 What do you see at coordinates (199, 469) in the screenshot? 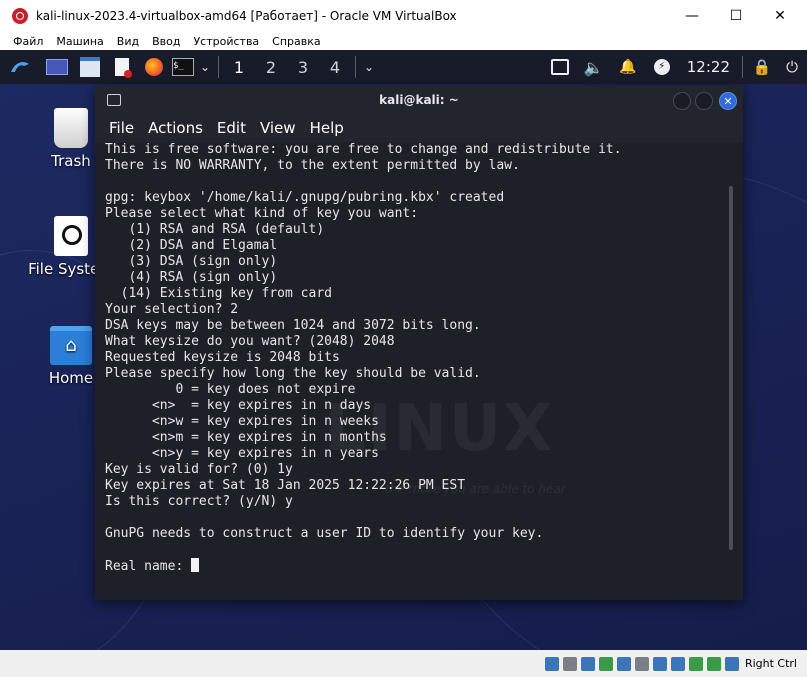
I see `terminal-line: Key is valid for? (0) 1y` at bounding box center [199, 469].